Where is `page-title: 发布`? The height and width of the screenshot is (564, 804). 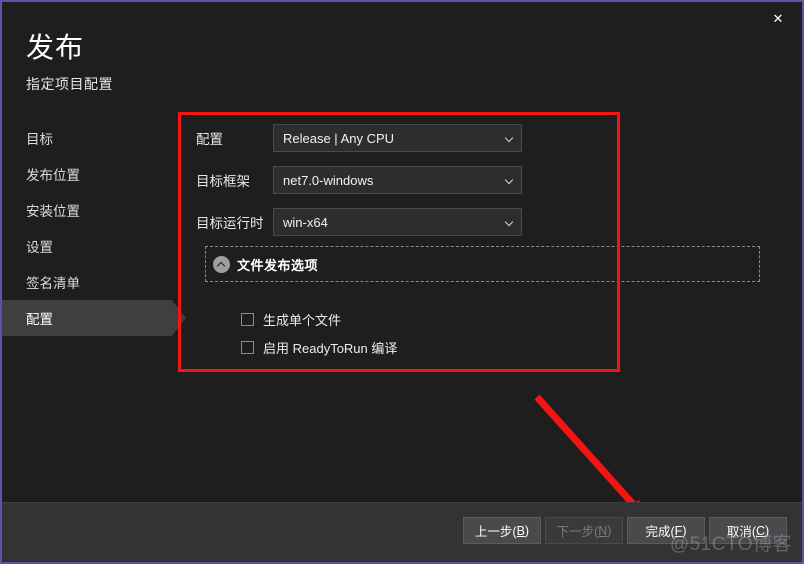
page-title: 发布 is located at coordinates (55, 47).